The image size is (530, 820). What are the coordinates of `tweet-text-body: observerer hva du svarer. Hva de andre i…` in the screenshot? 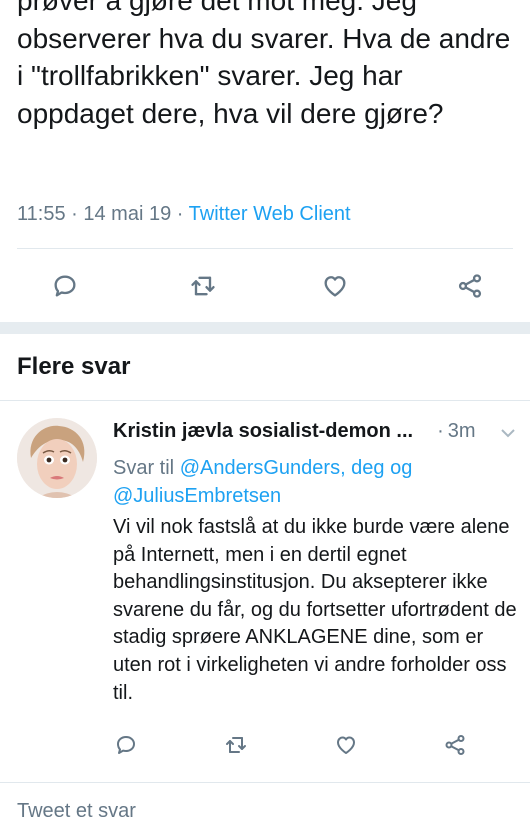 It's located at (264, 75).